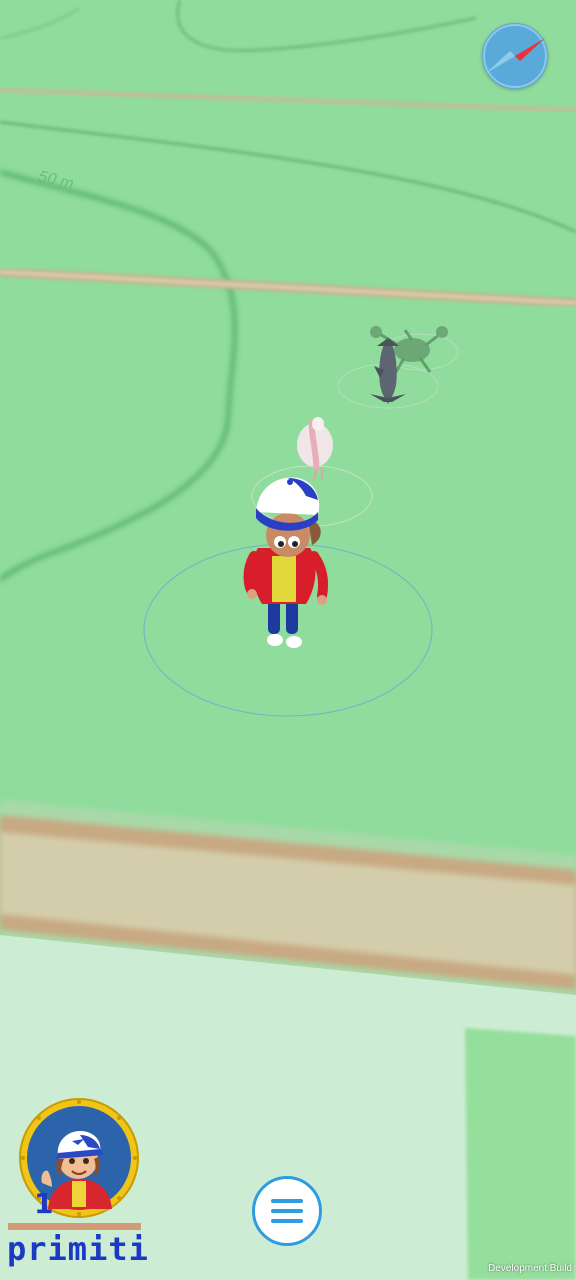 The height and width of the screenshot is (1280, 576). I want to click on player-level: 1, so click(44, 1203).